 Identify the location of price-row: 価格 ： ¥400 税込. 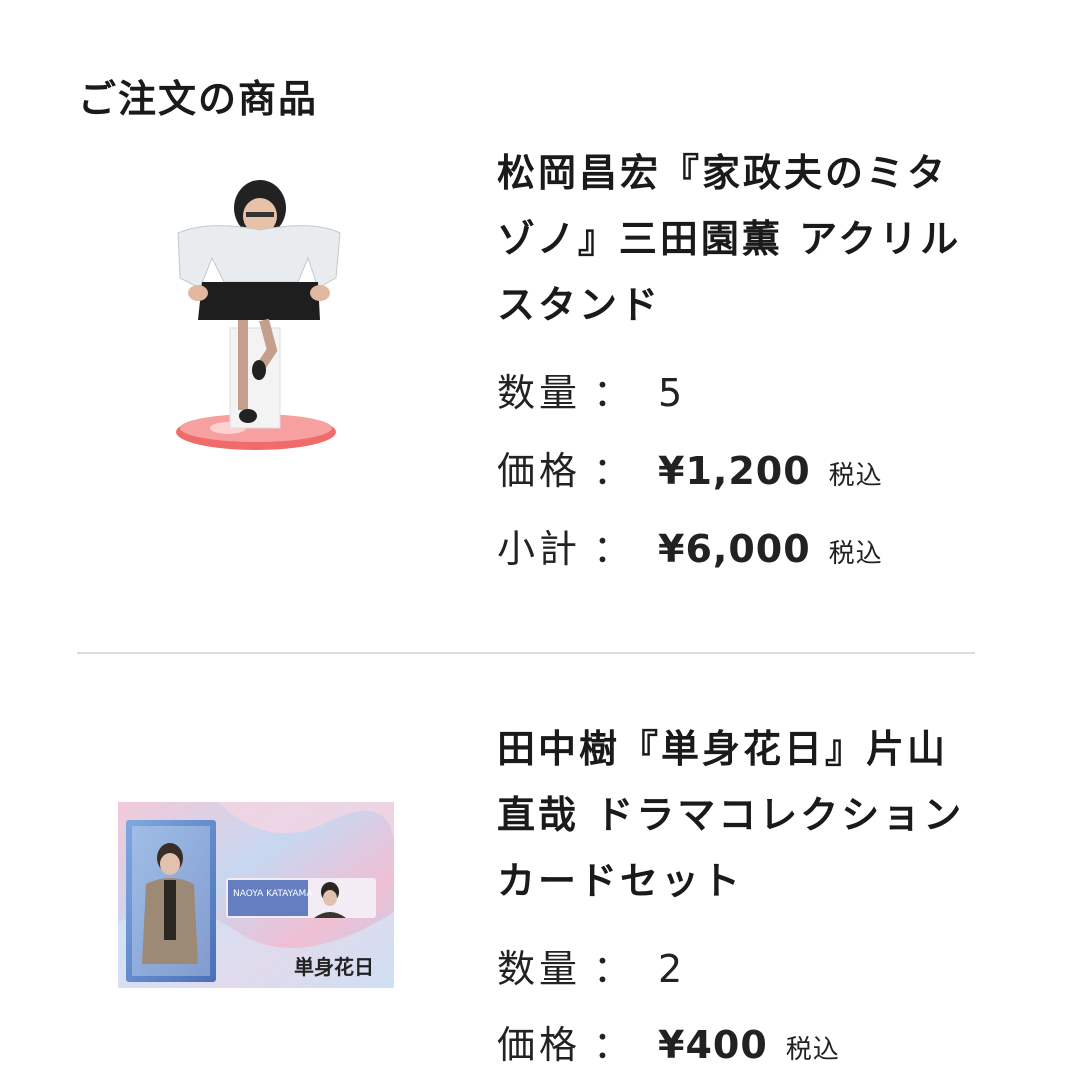
(668, 1042).